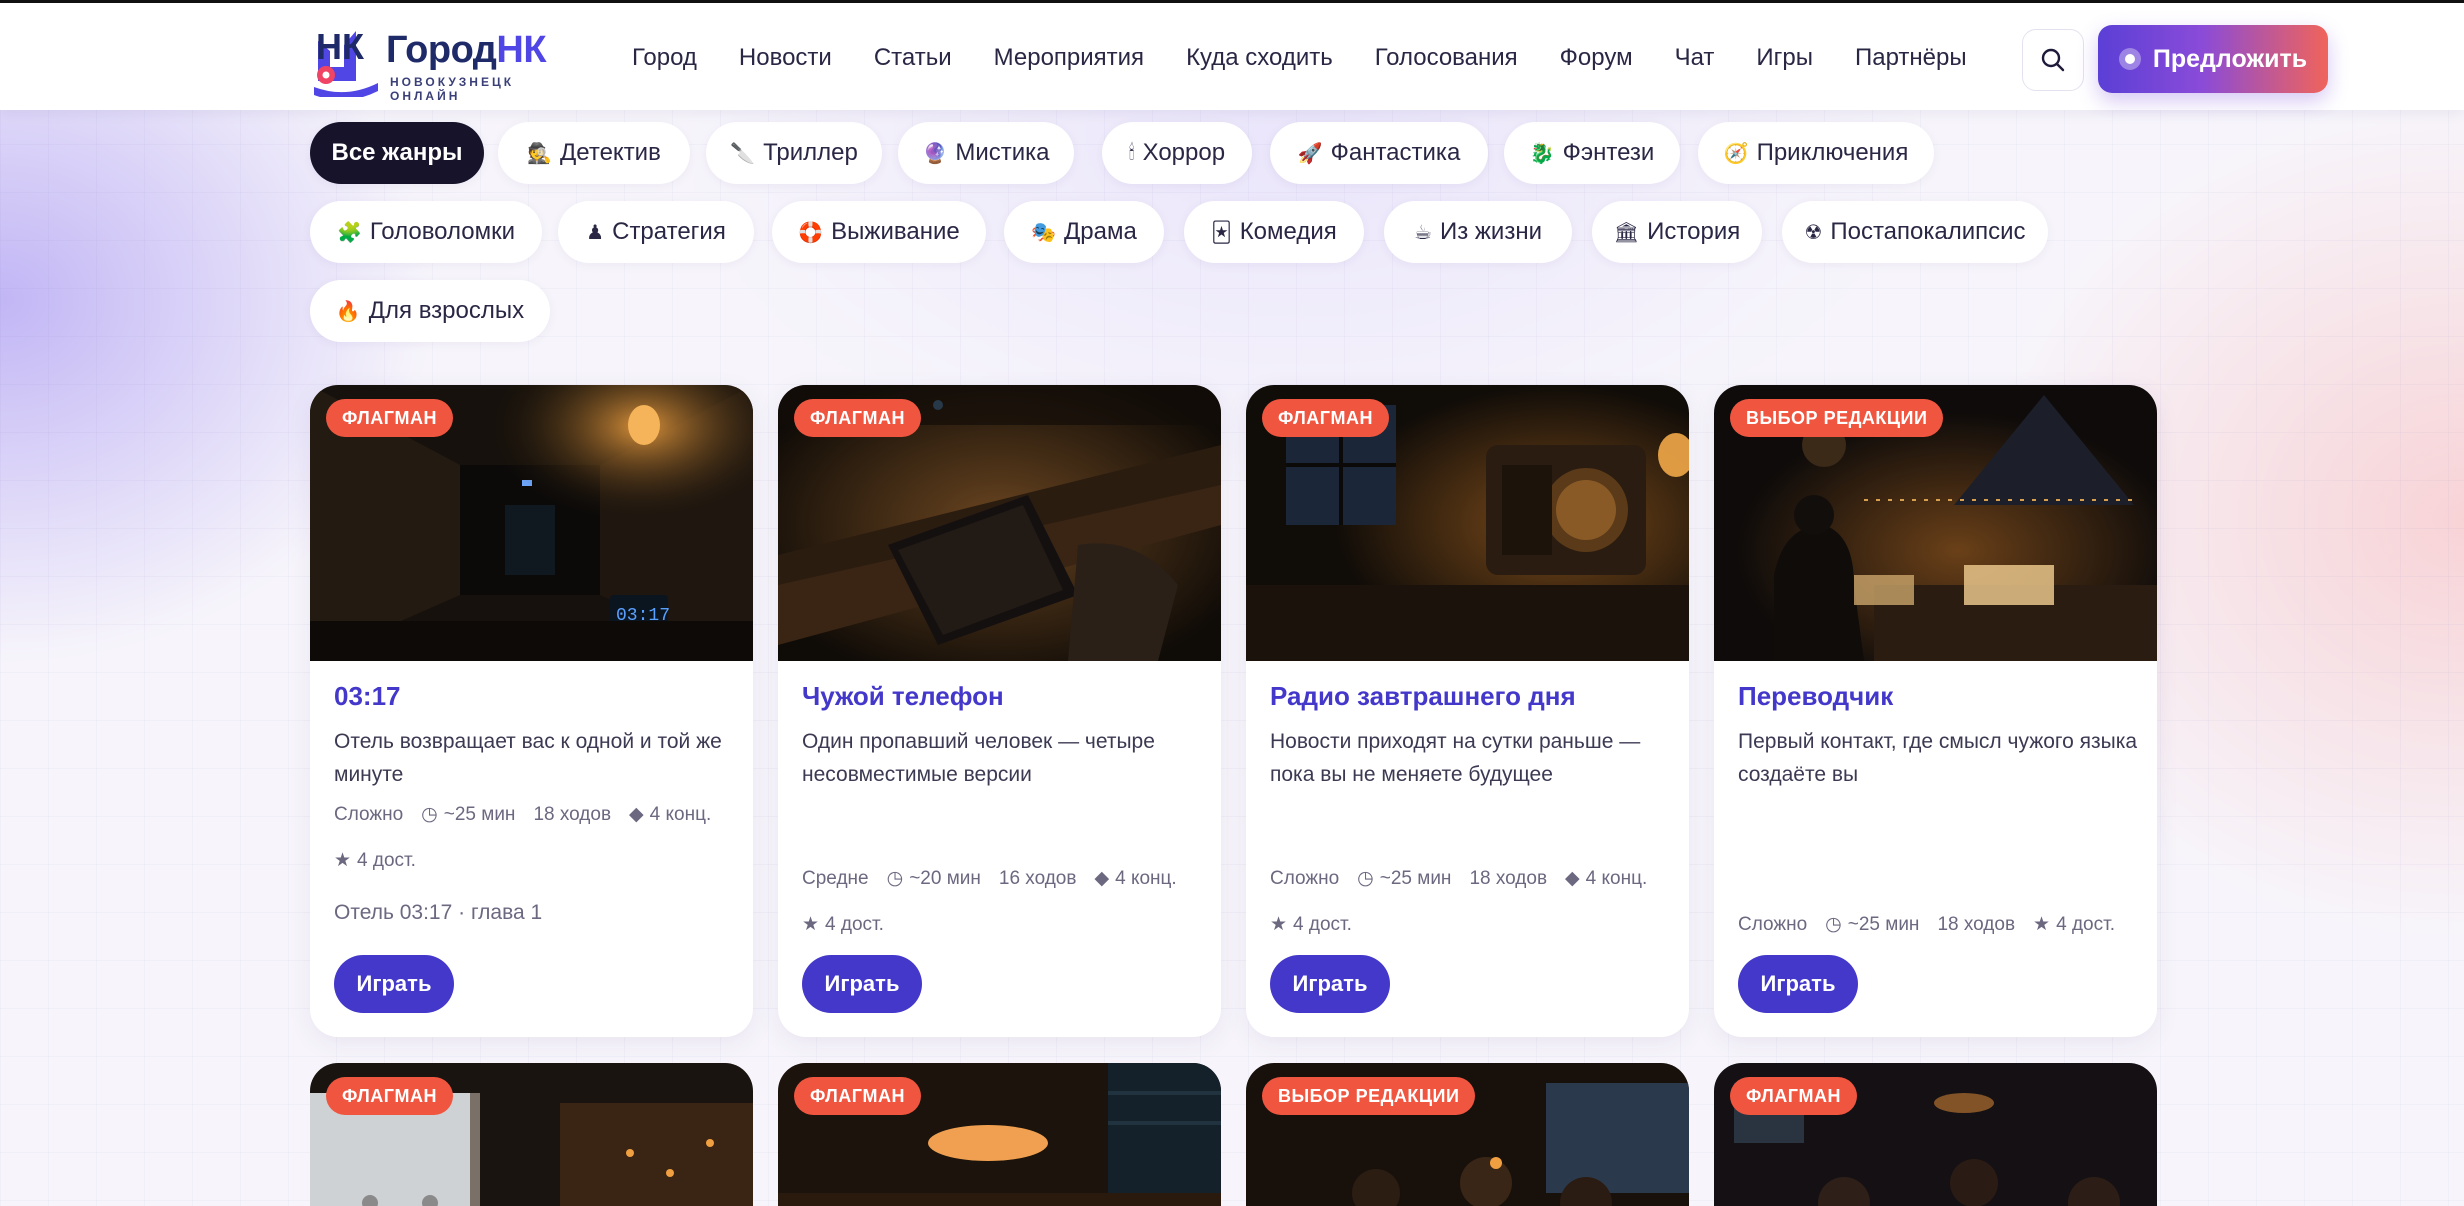 This screenshot has height=1206, width=2464. Describe the element at coordinates (446, 310) in the screenshot. I see `genre-chip-label: Для взрослых` at that location.